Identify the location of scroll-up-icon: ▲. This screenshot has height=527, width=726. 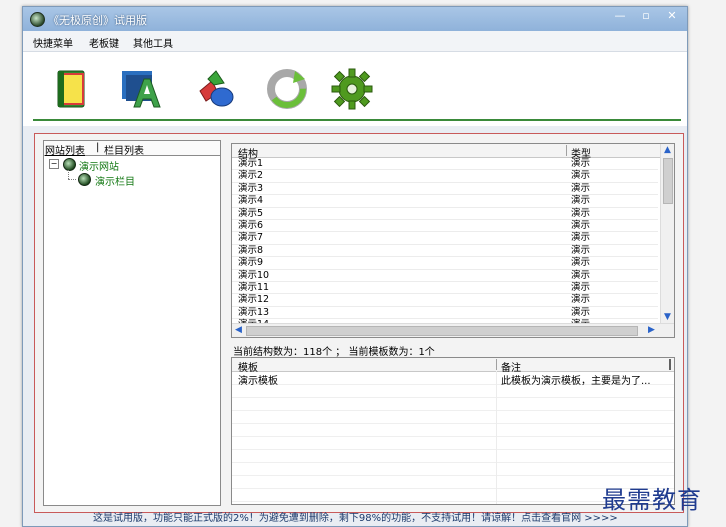
(667, 150).